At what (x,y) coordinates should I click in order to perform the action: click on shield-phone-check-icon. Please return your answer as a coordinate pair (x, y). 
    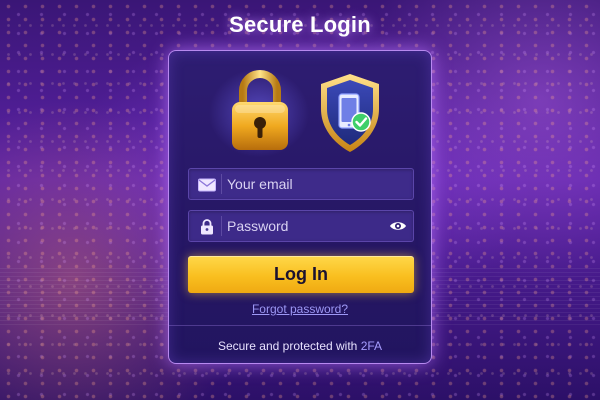
    Looking at the image, I should click on (350, 113).